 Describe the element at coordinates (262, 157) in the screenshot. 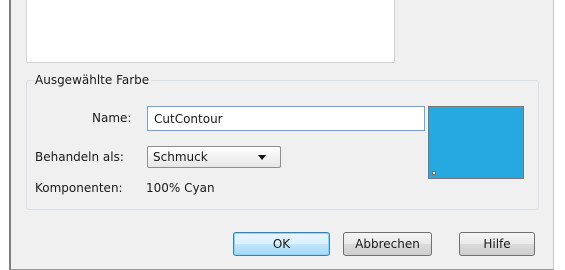

I see `chevron-down-icon` at that location.